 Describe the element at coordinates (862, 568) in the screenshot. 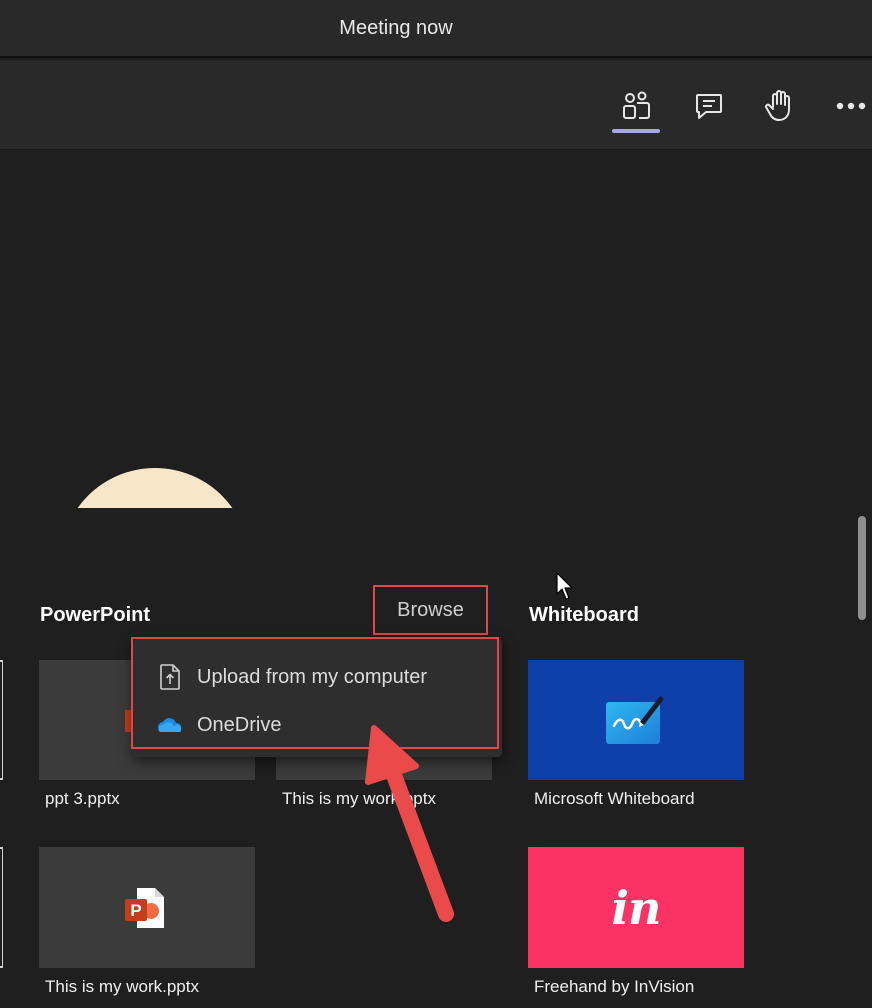

I see `scrollbar-thumb` at that location.